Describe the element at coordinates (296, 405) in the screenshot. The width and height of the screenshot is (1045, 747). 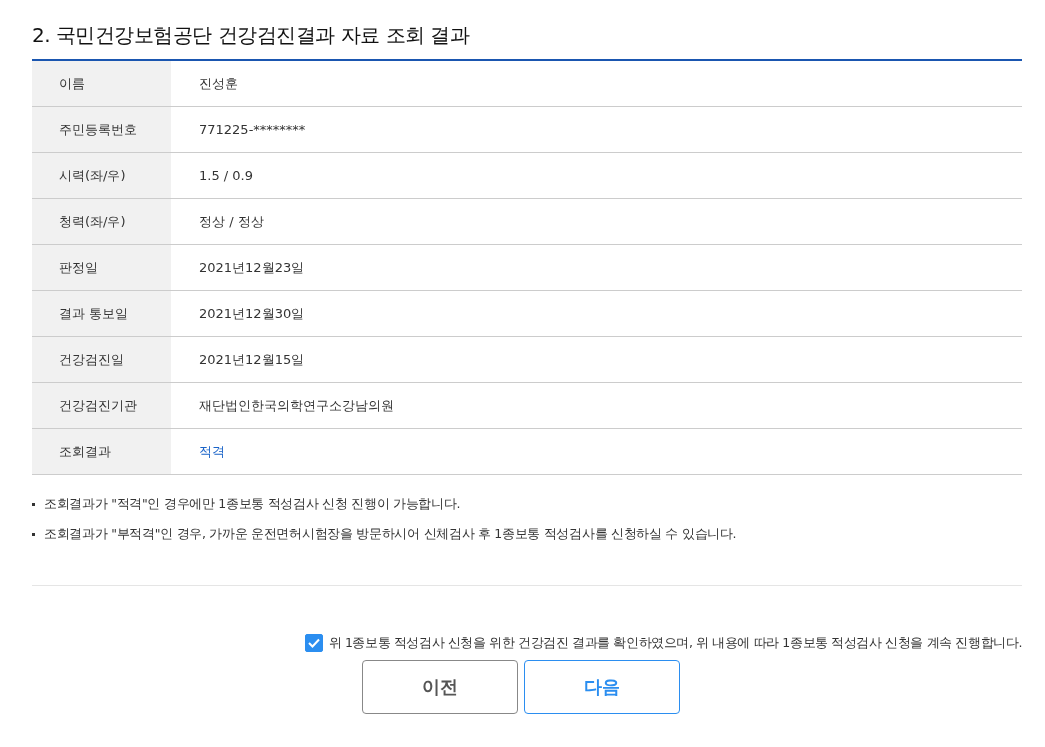
I see `table-cell-text: 재단법인한국의학연구소강남의원` at that location.